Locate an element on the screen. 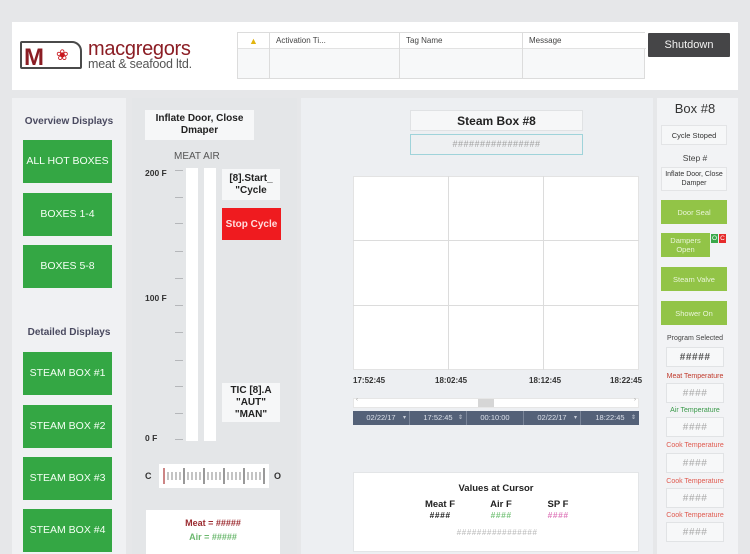  cycle-status: Cycle Stoped is located at coordinates (694, 135).